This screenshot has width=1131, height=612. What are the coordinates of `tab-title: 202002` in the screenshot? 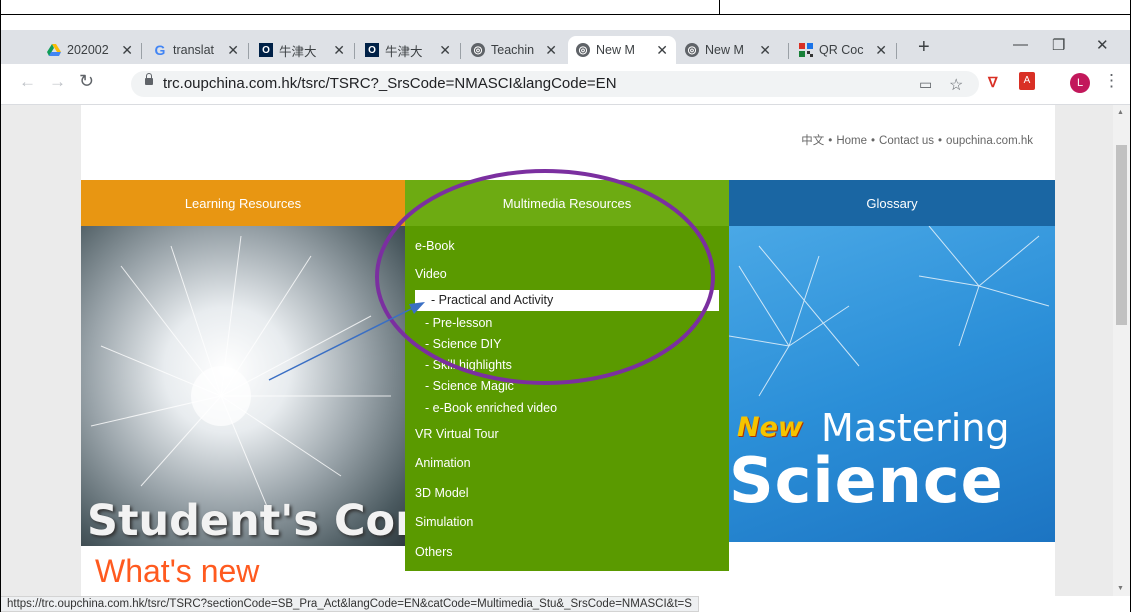 It's located at (88, 50).